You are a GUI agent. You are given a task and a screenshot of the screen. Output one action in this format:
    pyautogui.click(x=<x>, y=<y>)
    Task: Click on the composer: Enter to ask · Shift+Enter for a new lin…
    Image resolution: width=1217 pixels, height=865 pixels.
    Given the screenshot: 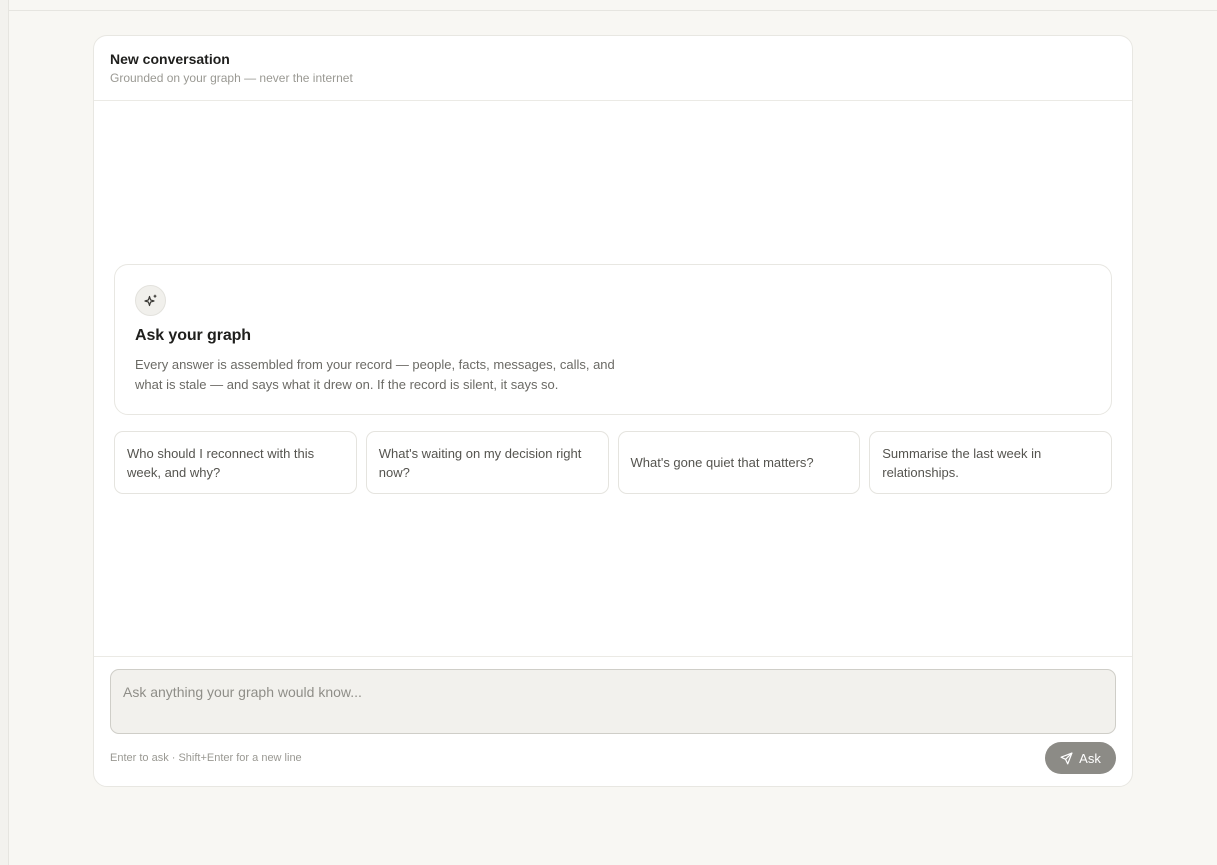 What is the action you would take?
    pyautogui.click(x=613, y=721)
    